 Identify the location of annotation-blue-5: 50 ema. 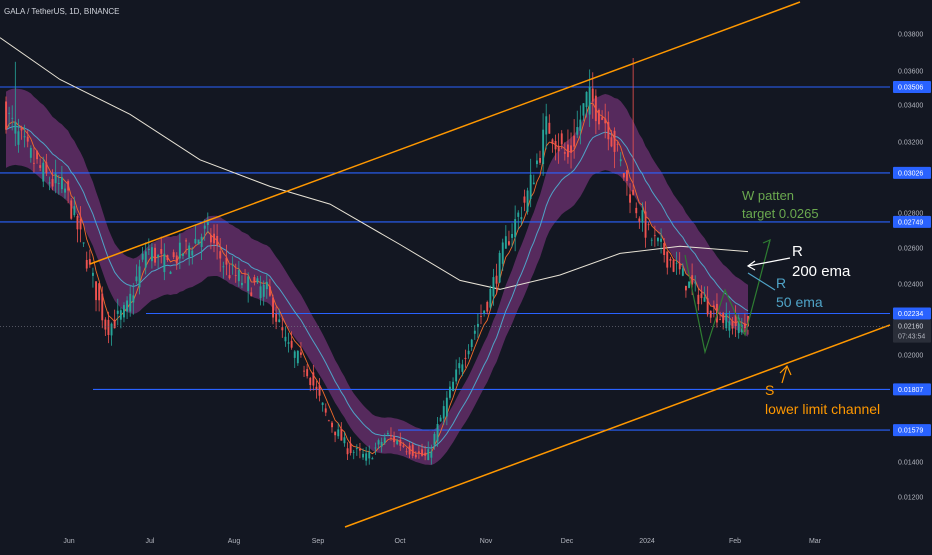
(799, 302).